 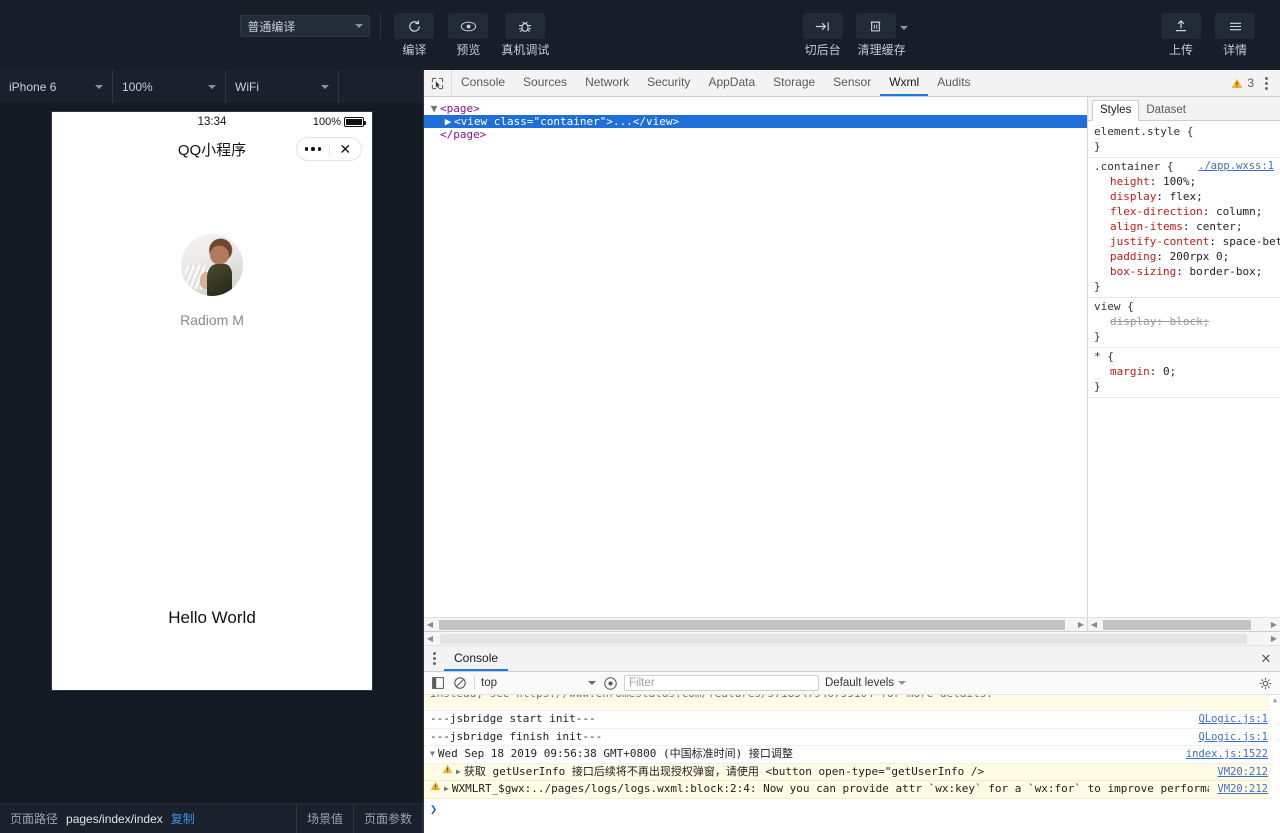 What do you see at coordinates (346, 149) in the screenshot?
I see `close-icon: ✕` at bounding box center [346, 149].